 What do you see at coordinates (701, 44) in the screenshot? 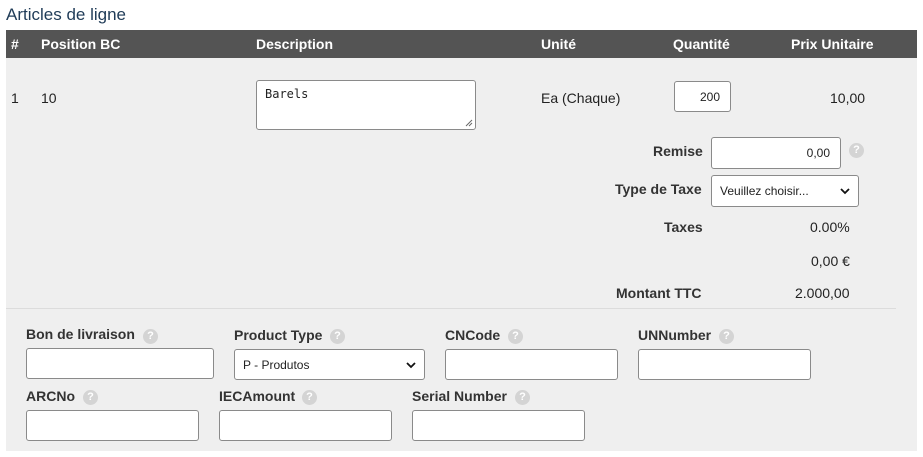
I see `column-header-quantity: Quantité` at bounding box center [701, 44].